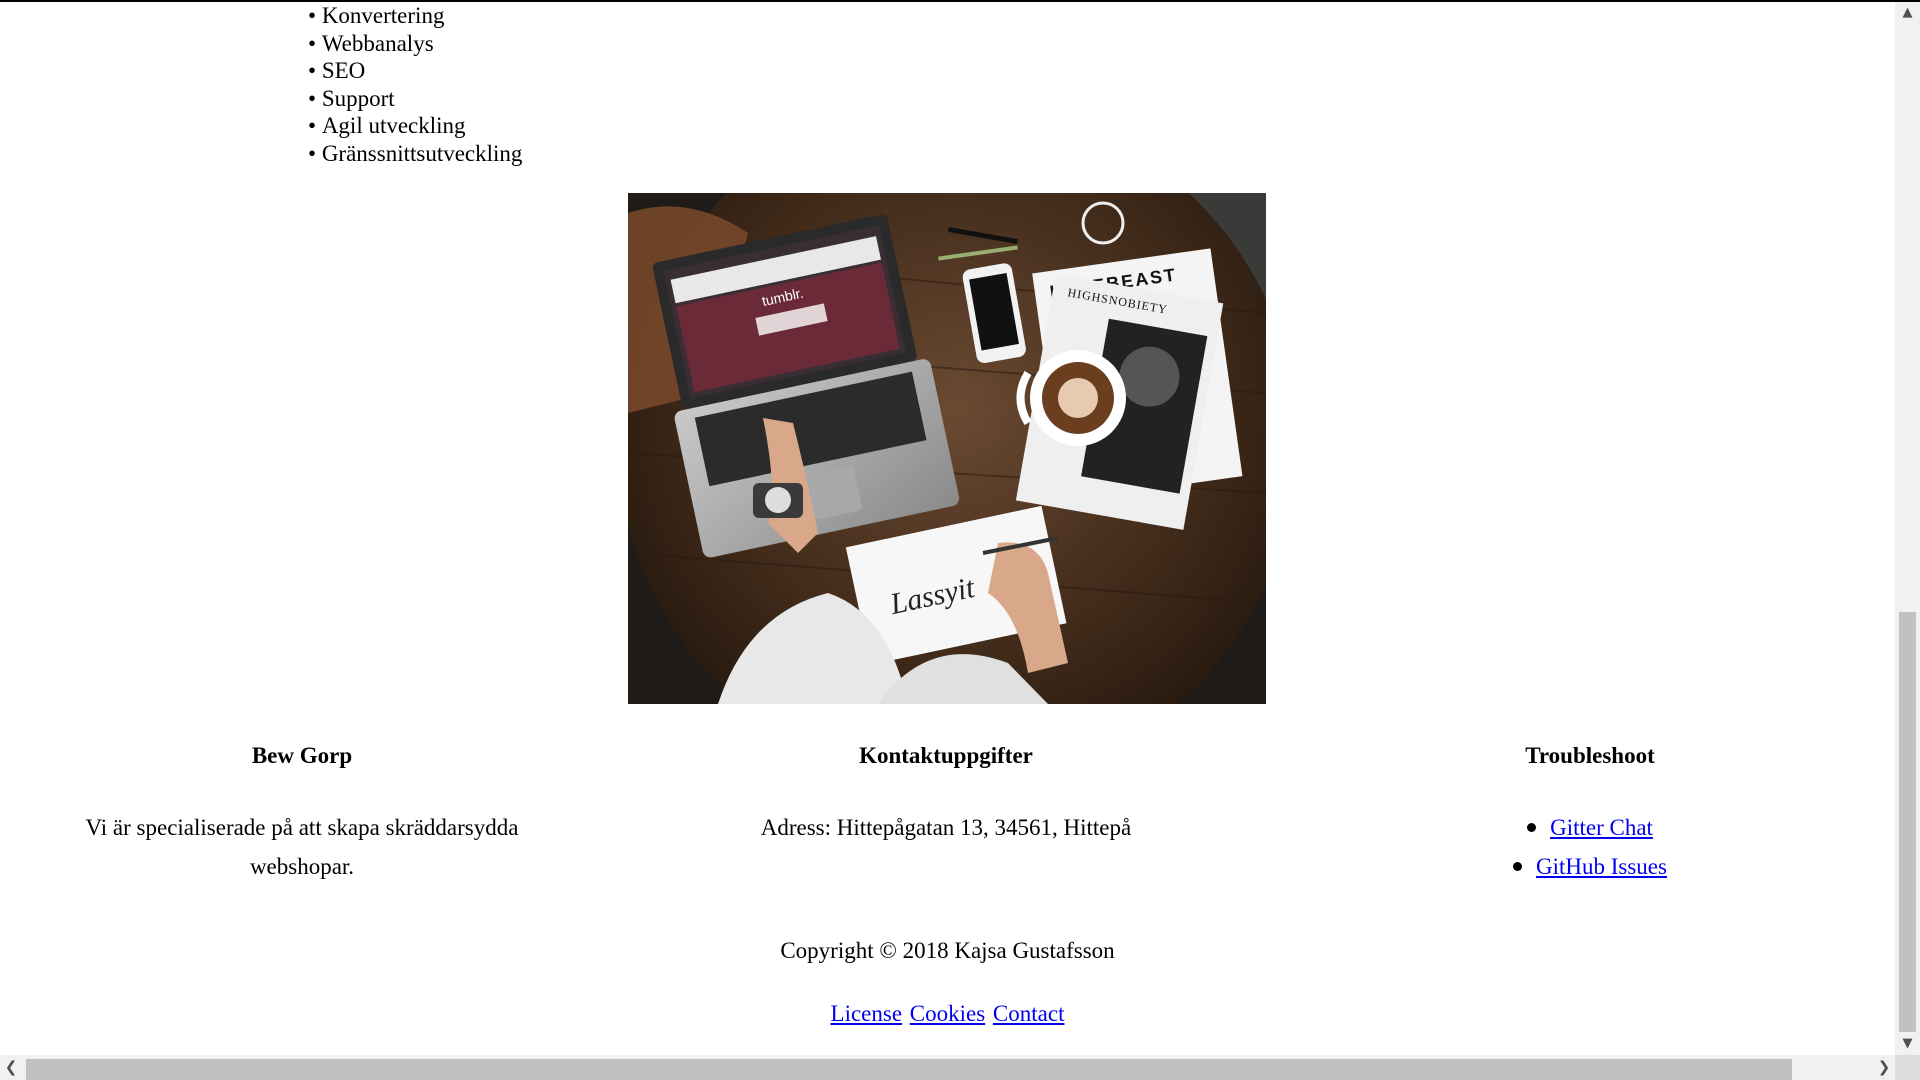 Image resolution: width=1920 pixels, height=1080 pixels. I want to click on cookies-link: Cookies, so click(947, 1013).